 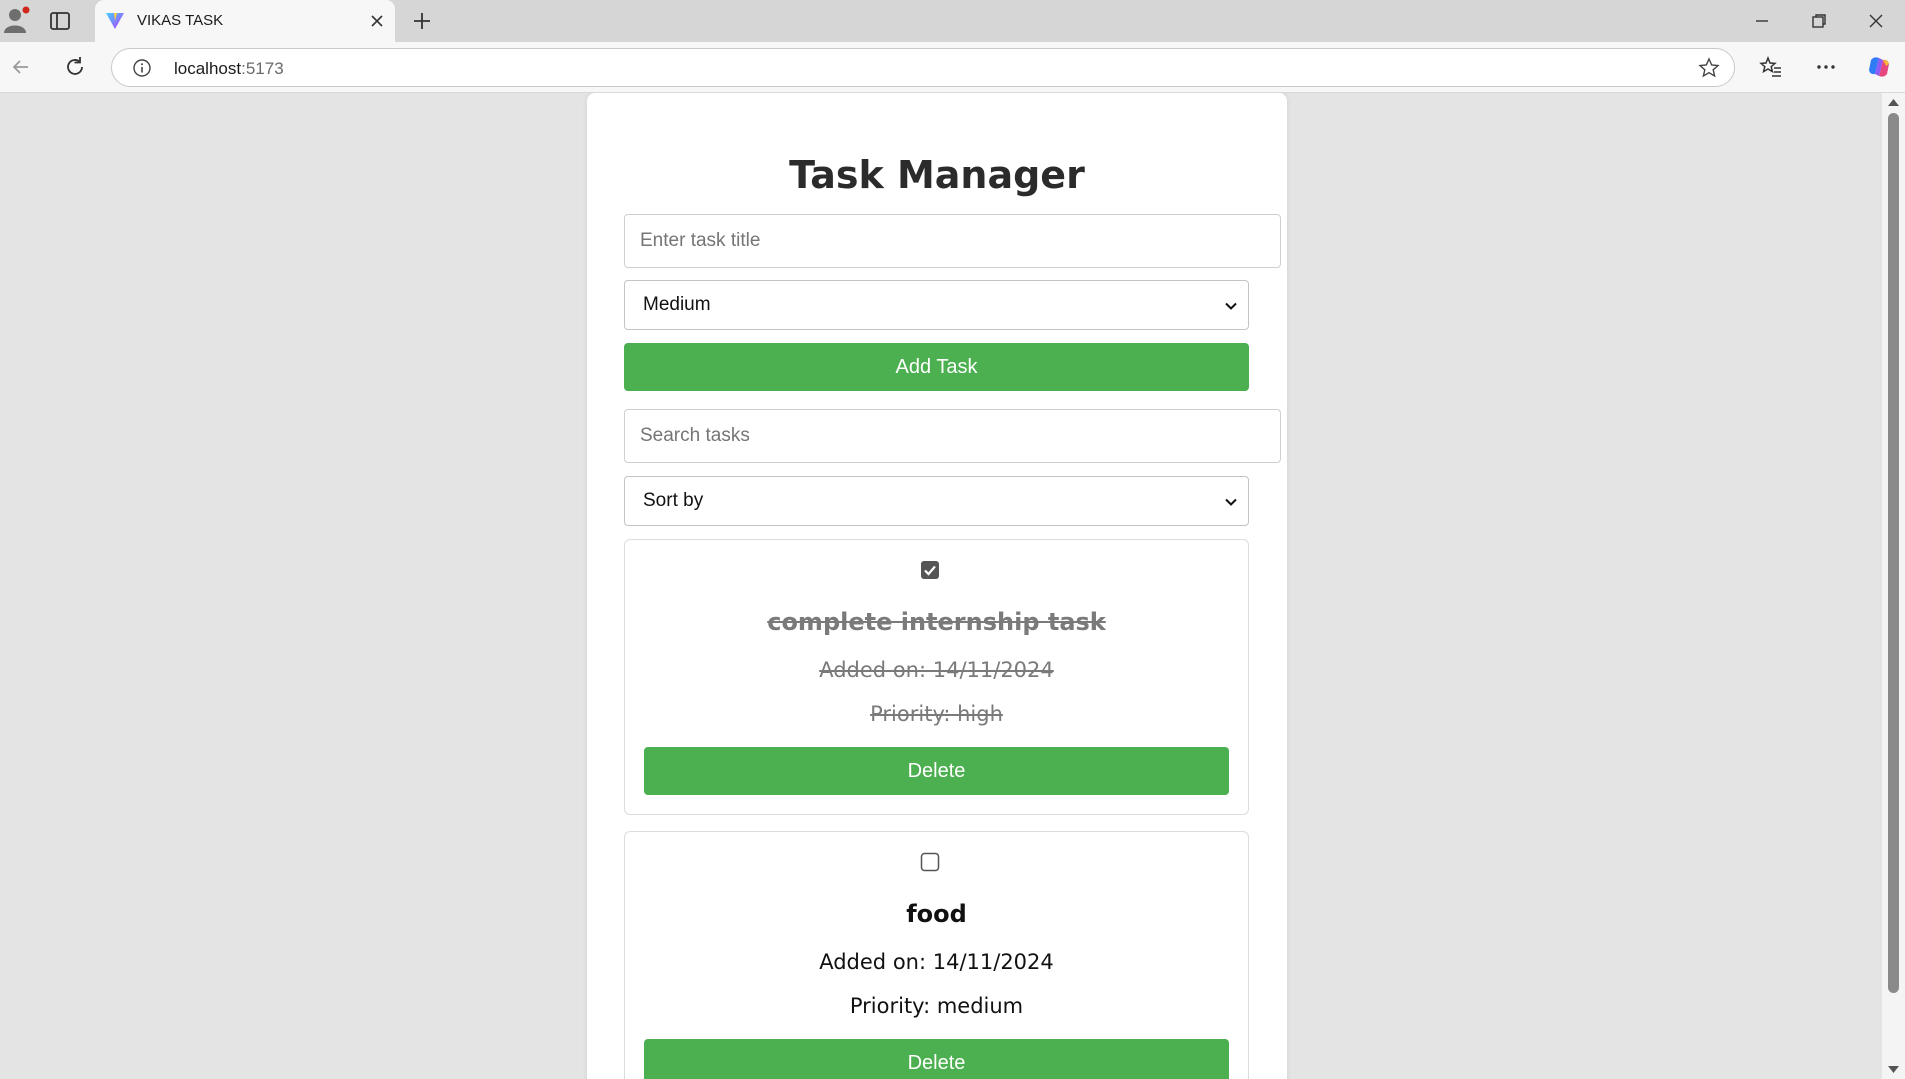 I want to click on url-host: localhost, so click(x=208, y=68).